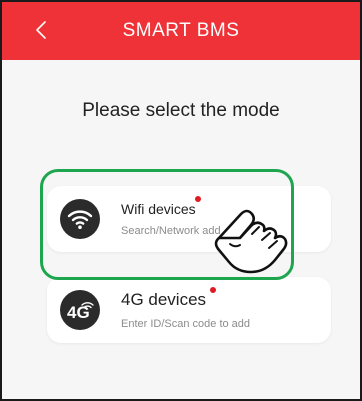 This screenshot has width=362, height=401. What do you see at coordinates (158, 209) in the screenshot?
I see `wifi-devices-title: Wifi devices` at bounding box center [158, 209].